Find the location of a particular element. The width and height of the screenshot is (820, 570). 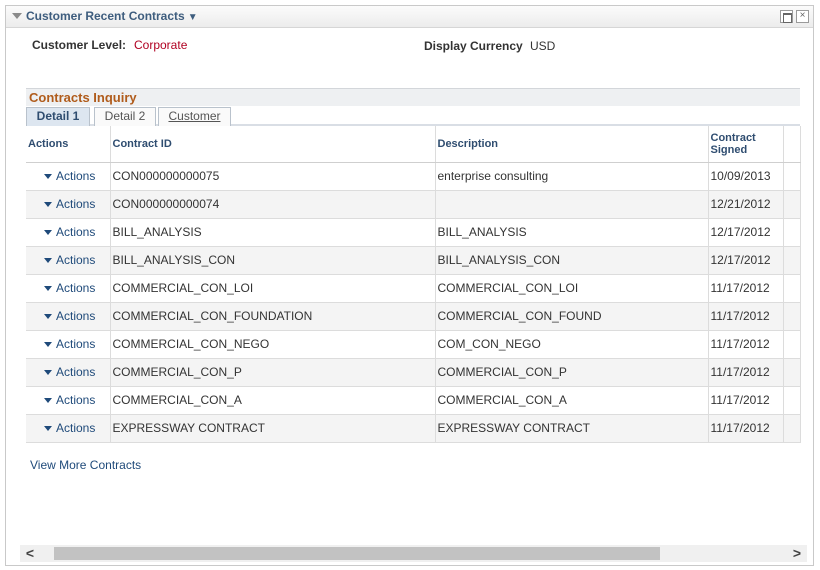

horizontal-scrollbar: < > is located at coordinates (413, 553).